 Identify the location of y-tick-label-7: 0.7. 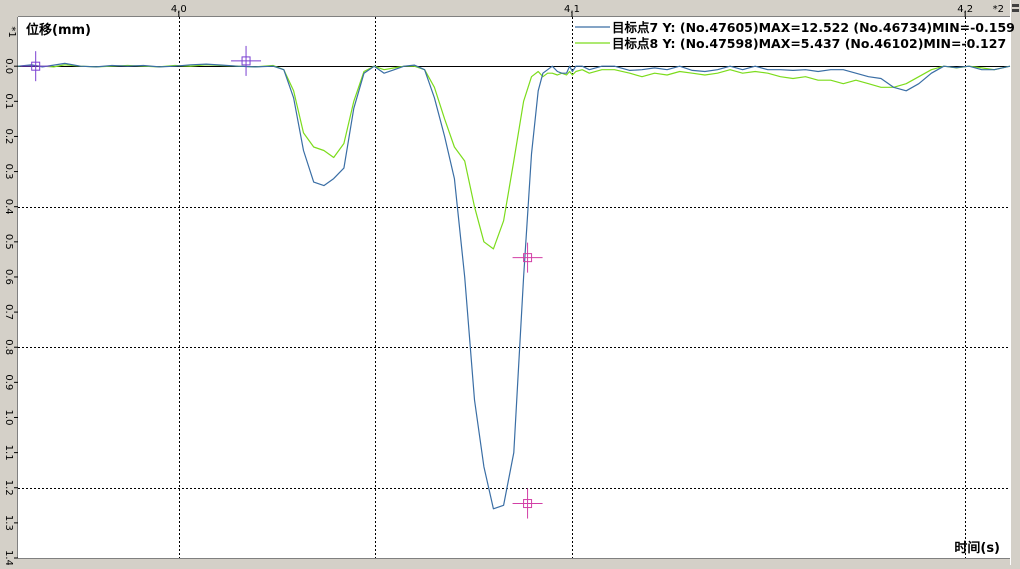
(8, 312).